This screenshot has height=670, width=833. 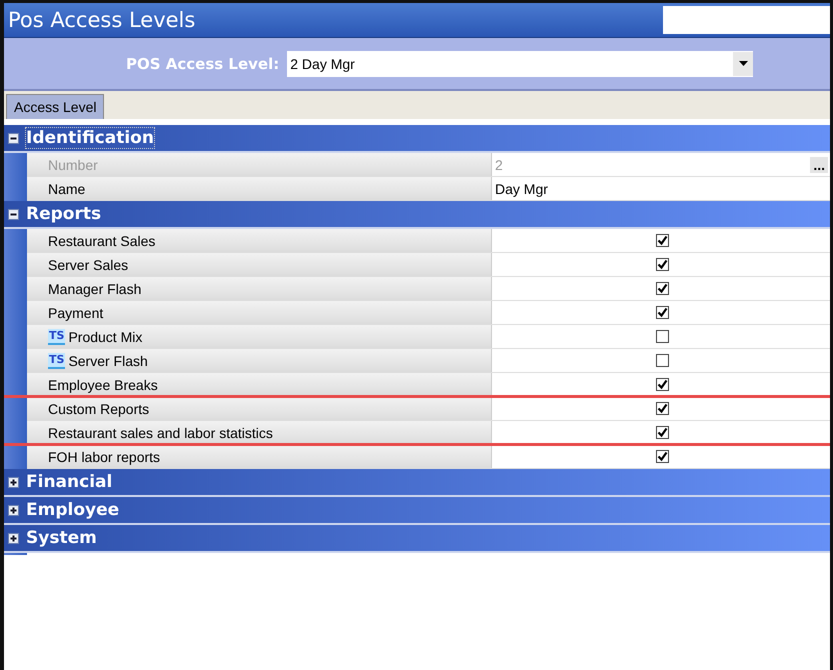 What do you see at coordinates (417, 139) in the screenshot?
I see `group-header: Identification` at bounding box center [417, 139].